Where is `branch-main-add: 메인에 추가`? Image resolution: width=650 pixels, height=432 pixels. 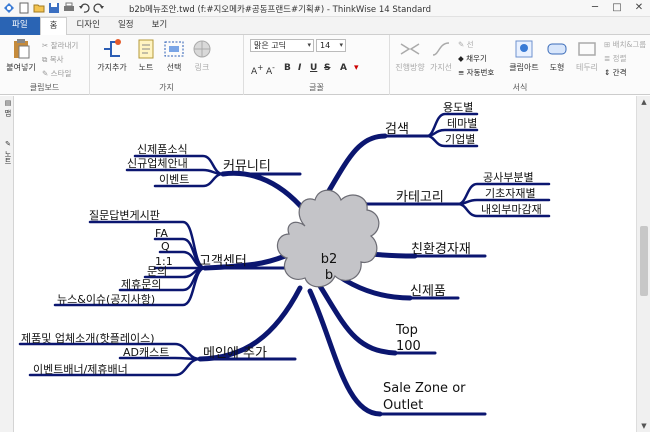 branch-main-add: 메인에 추가 is located at coordinates (235, 353).